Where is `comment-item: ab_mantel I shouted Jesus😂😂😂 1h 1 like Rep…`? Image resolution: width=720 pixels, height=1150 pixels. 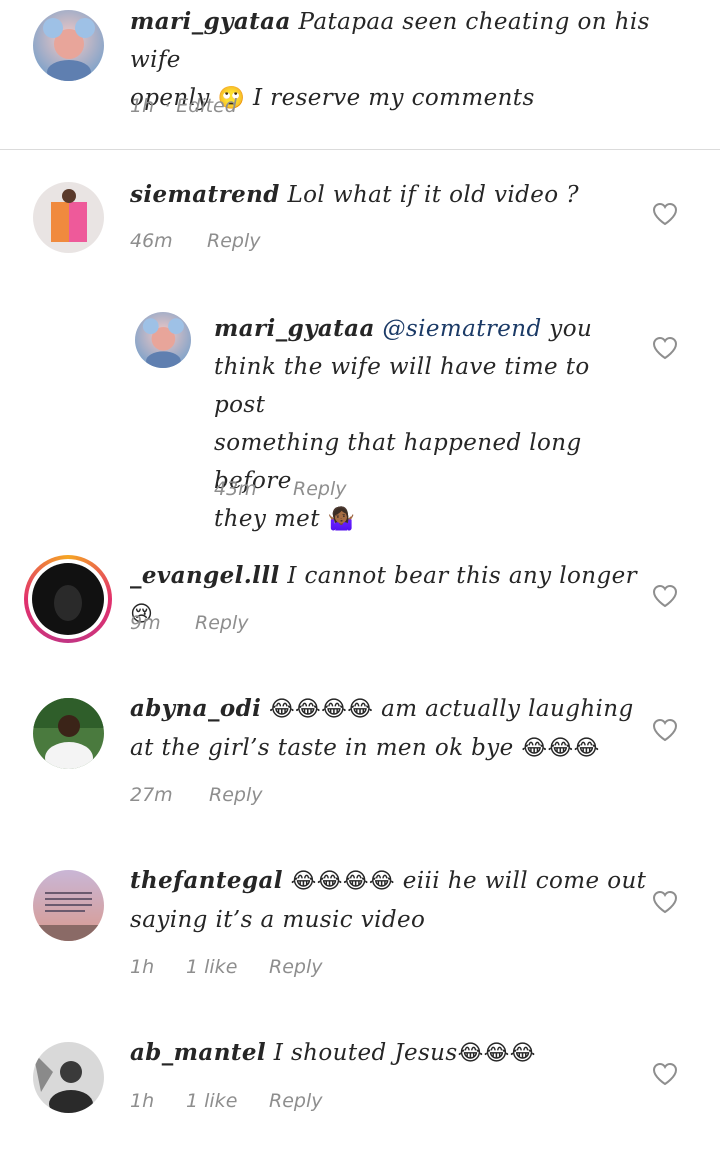 comment-item: ab_mantel I shouted Jesus😂😂😂 1h 1 like Rep… is located at coordinates (360, 1084).